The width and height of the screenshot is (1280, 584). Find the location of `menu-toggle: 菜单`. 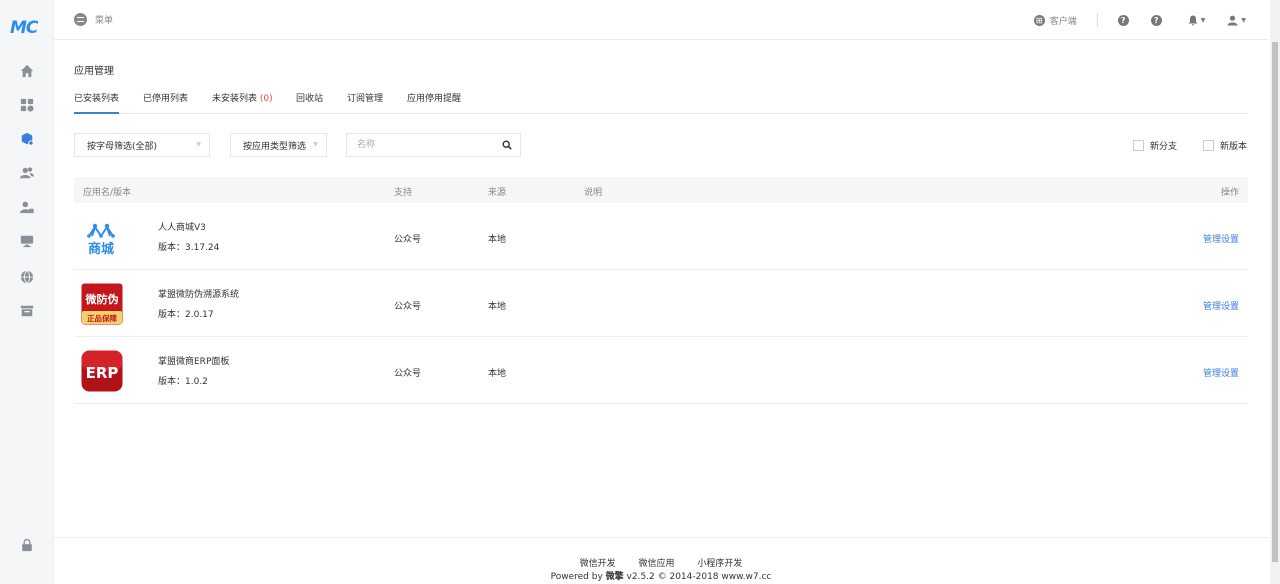

menu-toggle: 菜单 is located at coordinates (93, 19).